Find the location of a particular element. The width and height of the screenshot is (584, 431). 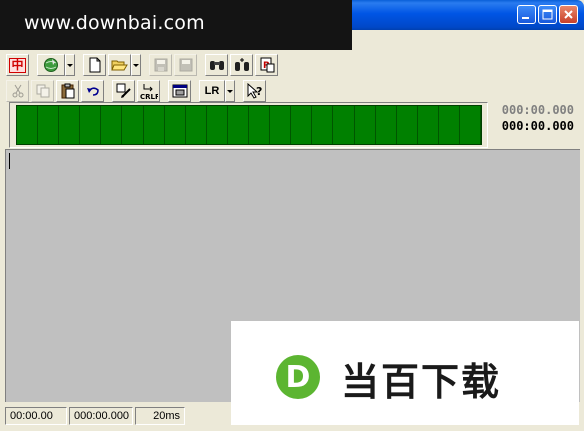

edit-tool-icon is located at coordinates (123, 90).